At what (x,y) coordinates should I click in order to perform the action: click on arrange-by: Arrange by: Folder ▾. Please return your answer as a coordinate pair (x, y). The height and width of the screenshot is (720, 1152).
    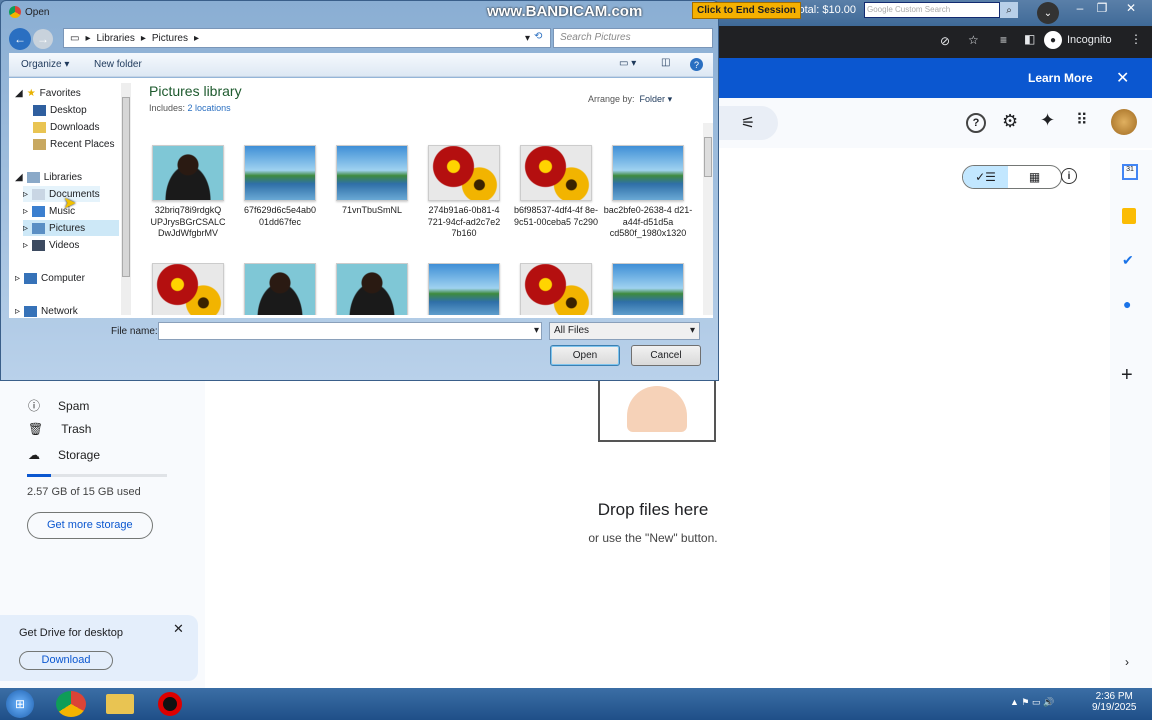
    Looking at the image, I should click on (630, 99).